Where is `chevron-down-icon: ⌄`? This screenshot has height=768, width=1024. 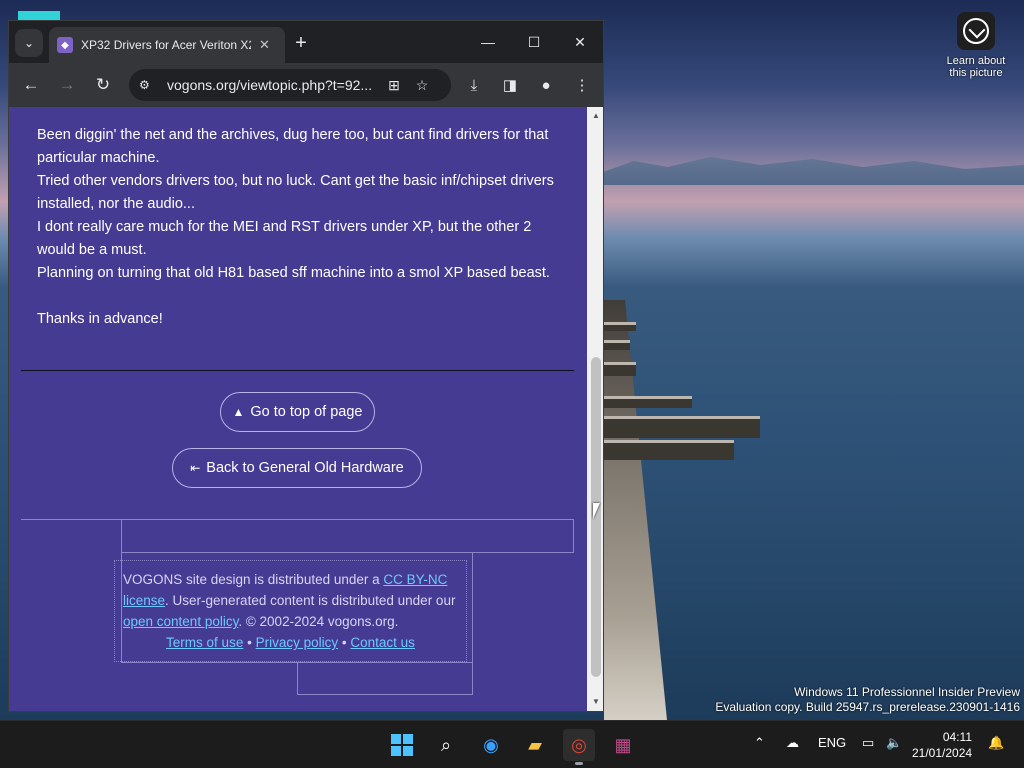
chevron-down-icon: ⌄ is located at coordinates (29, 43).